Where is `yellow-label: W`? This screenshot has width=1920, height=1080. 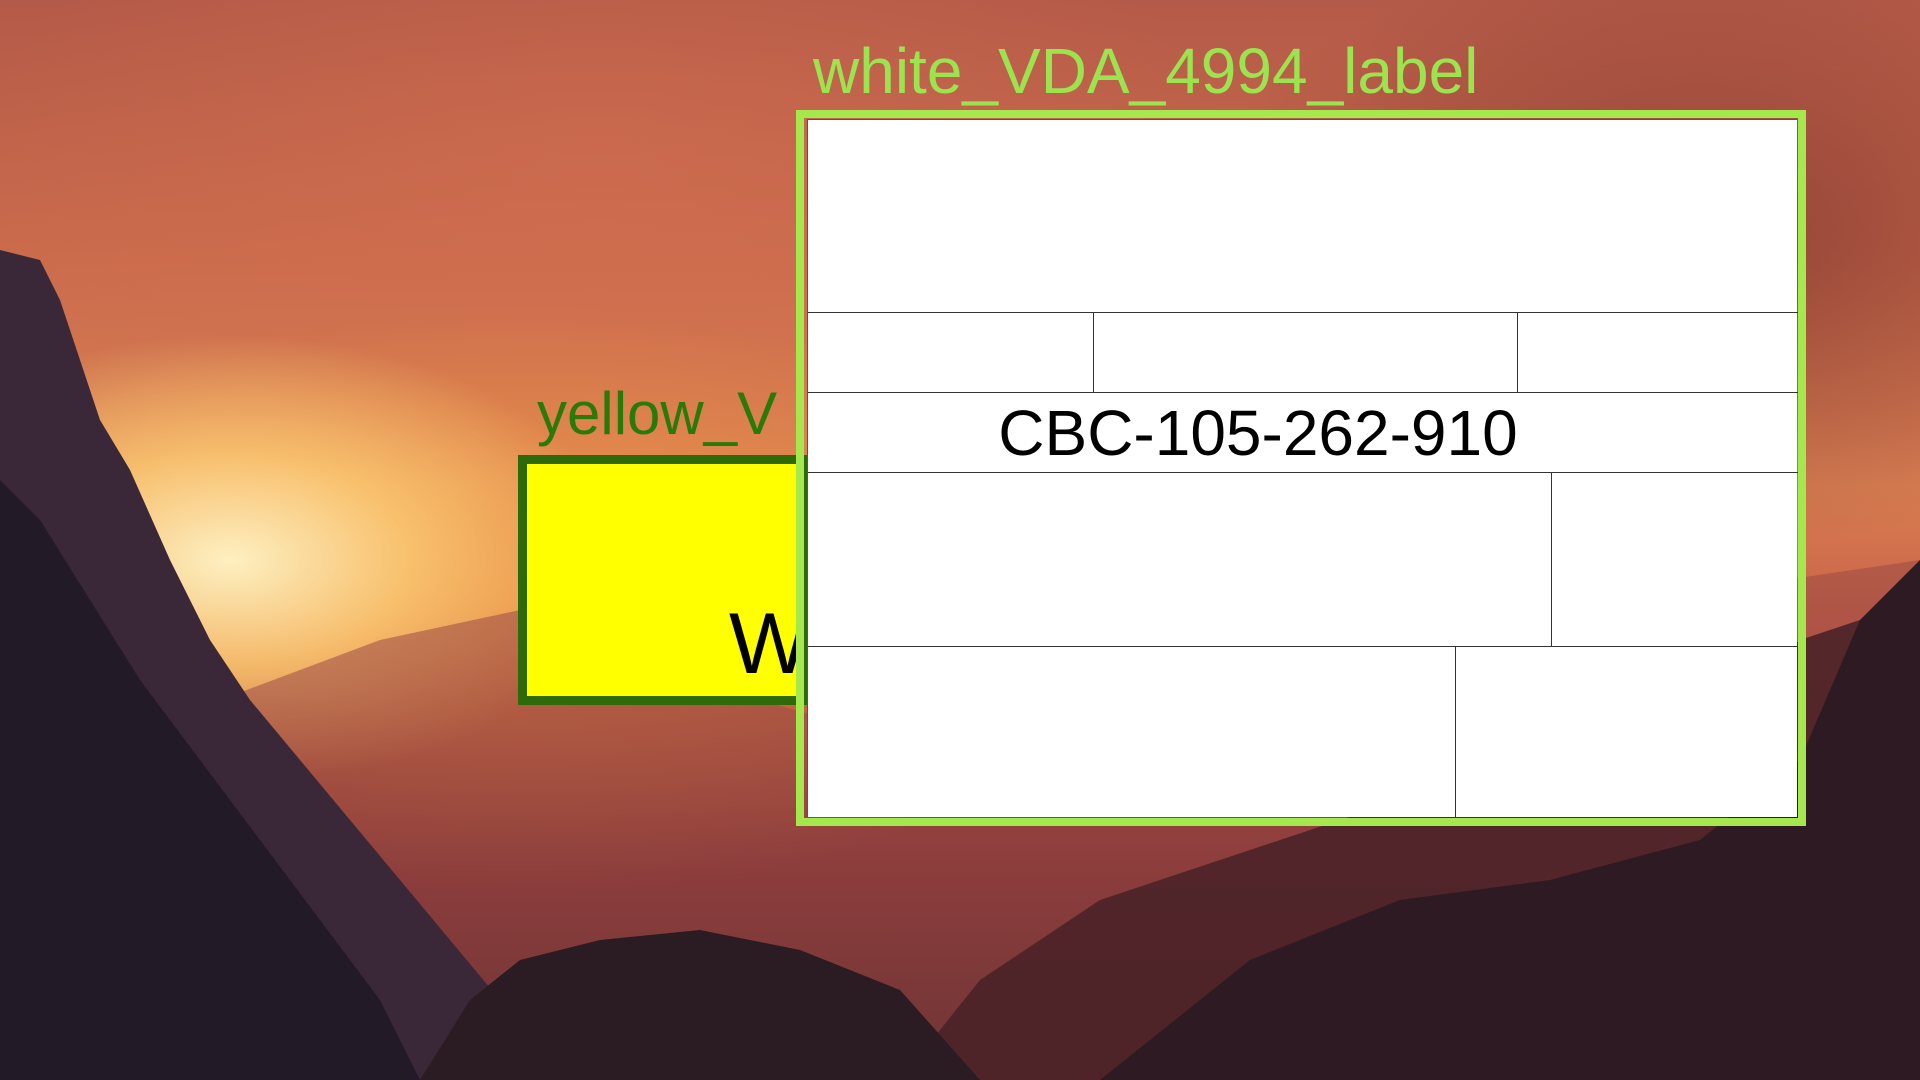 yellow-label: W is located at coordinates (663, 580).